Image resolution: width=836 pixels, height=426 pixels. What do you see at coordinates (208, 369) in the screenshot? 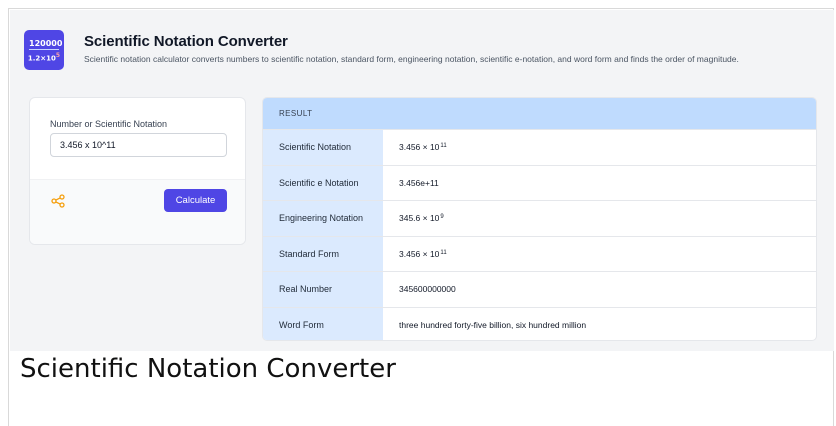
I see `page-caption: Scientific Notation Converter` at bounding box center [208, 369].